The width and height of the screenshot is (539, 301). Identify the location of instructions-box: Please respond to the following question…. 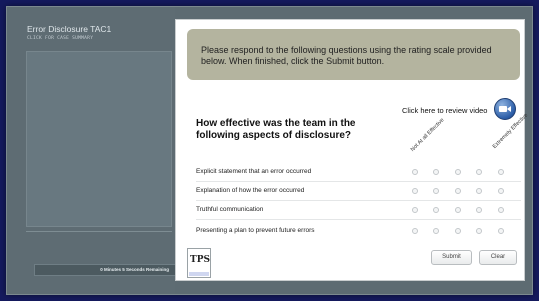
(353, 54).